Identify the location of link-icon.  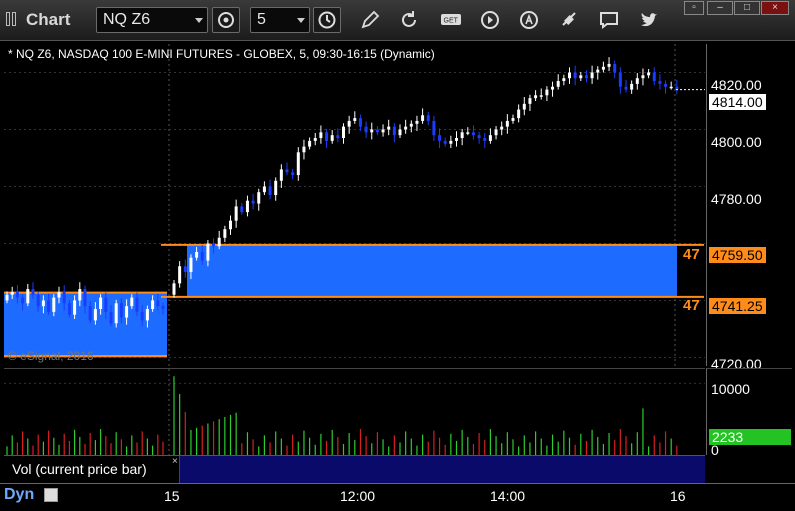
(569, 20).